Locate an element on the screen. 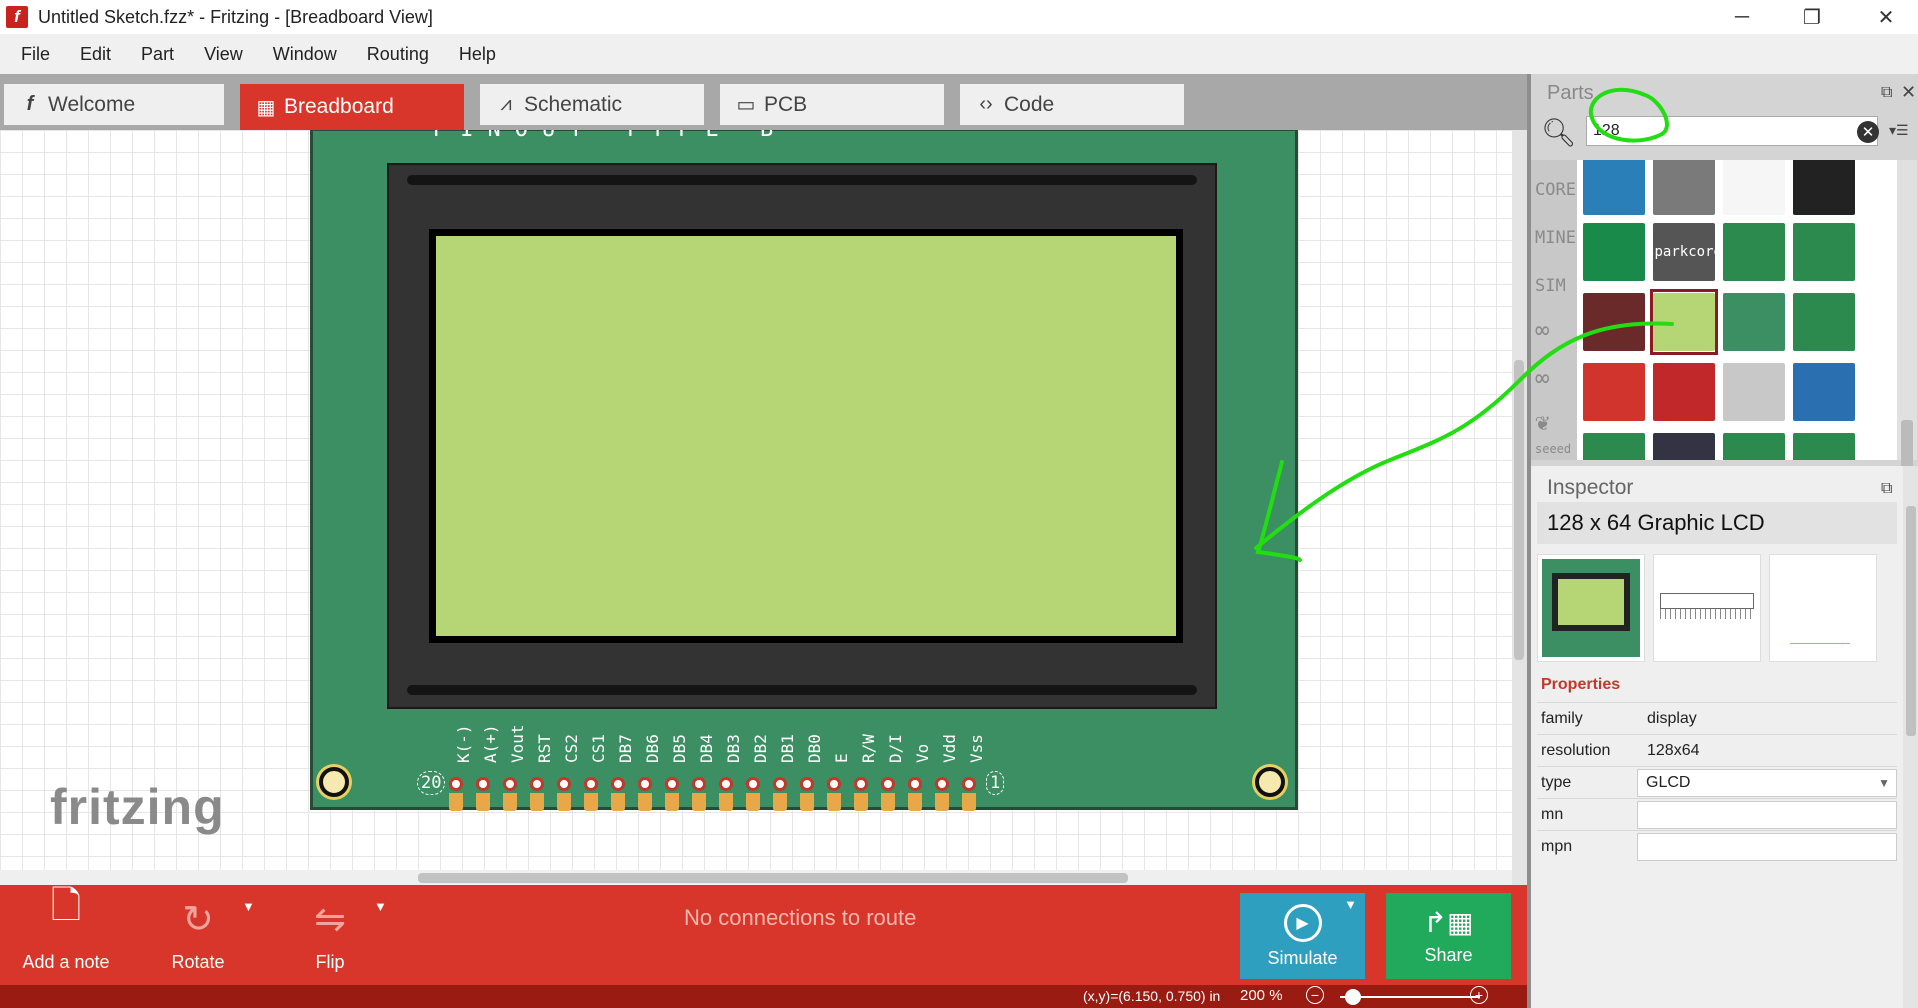 The height and width of the screenshot is (1008, 1918). menu-edit: Edit is located at coordinates (95, 54).